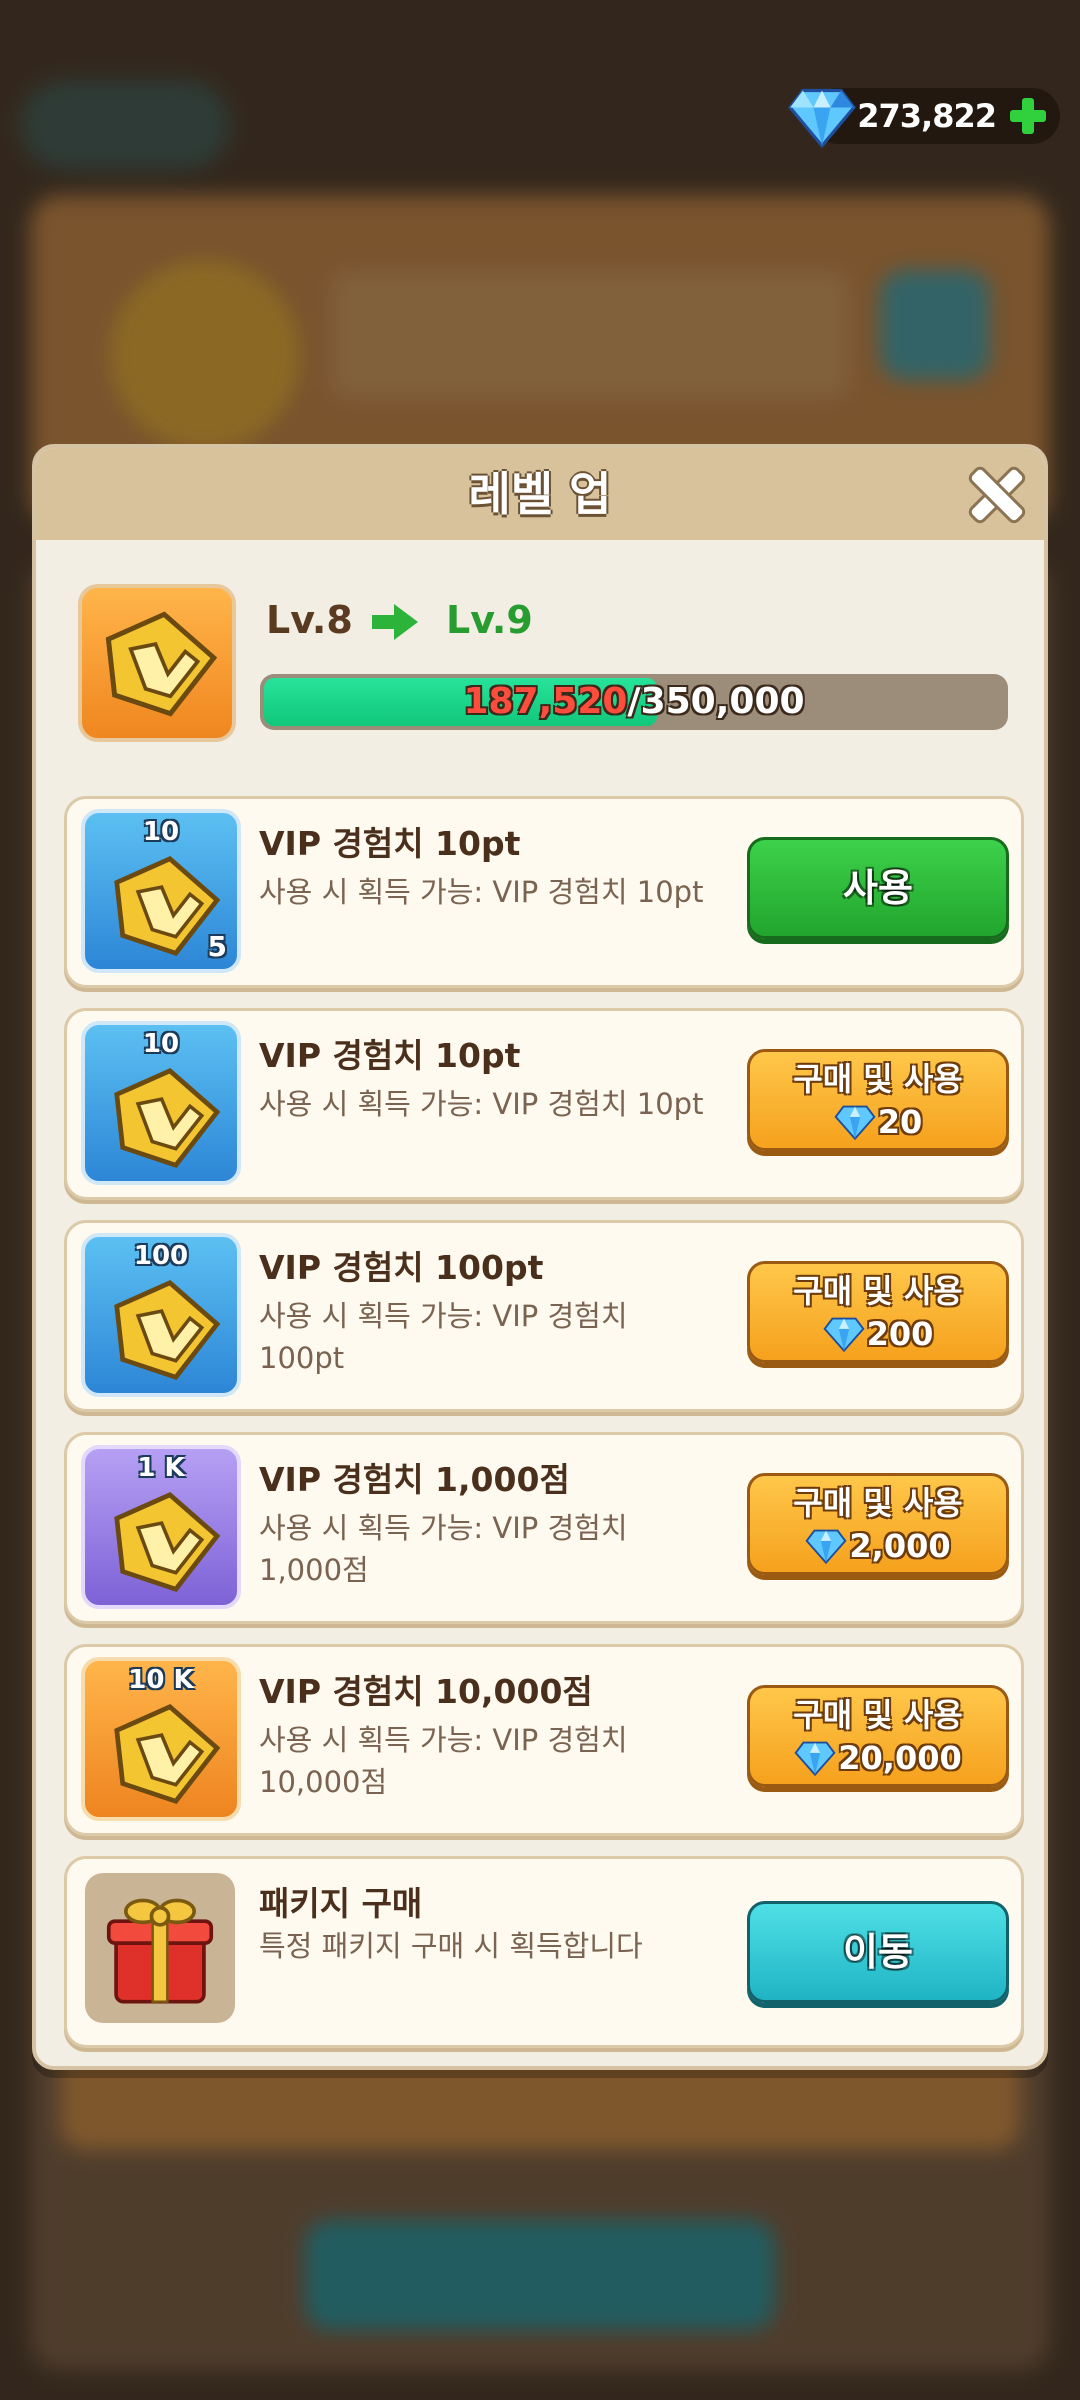 Image resolution: width=1080 pixels, height=2400 pixels. What do you see at coordinates (878, 1952) in the screenshot?
I see `go-button: 이동` at bounding box center [878, 1952].